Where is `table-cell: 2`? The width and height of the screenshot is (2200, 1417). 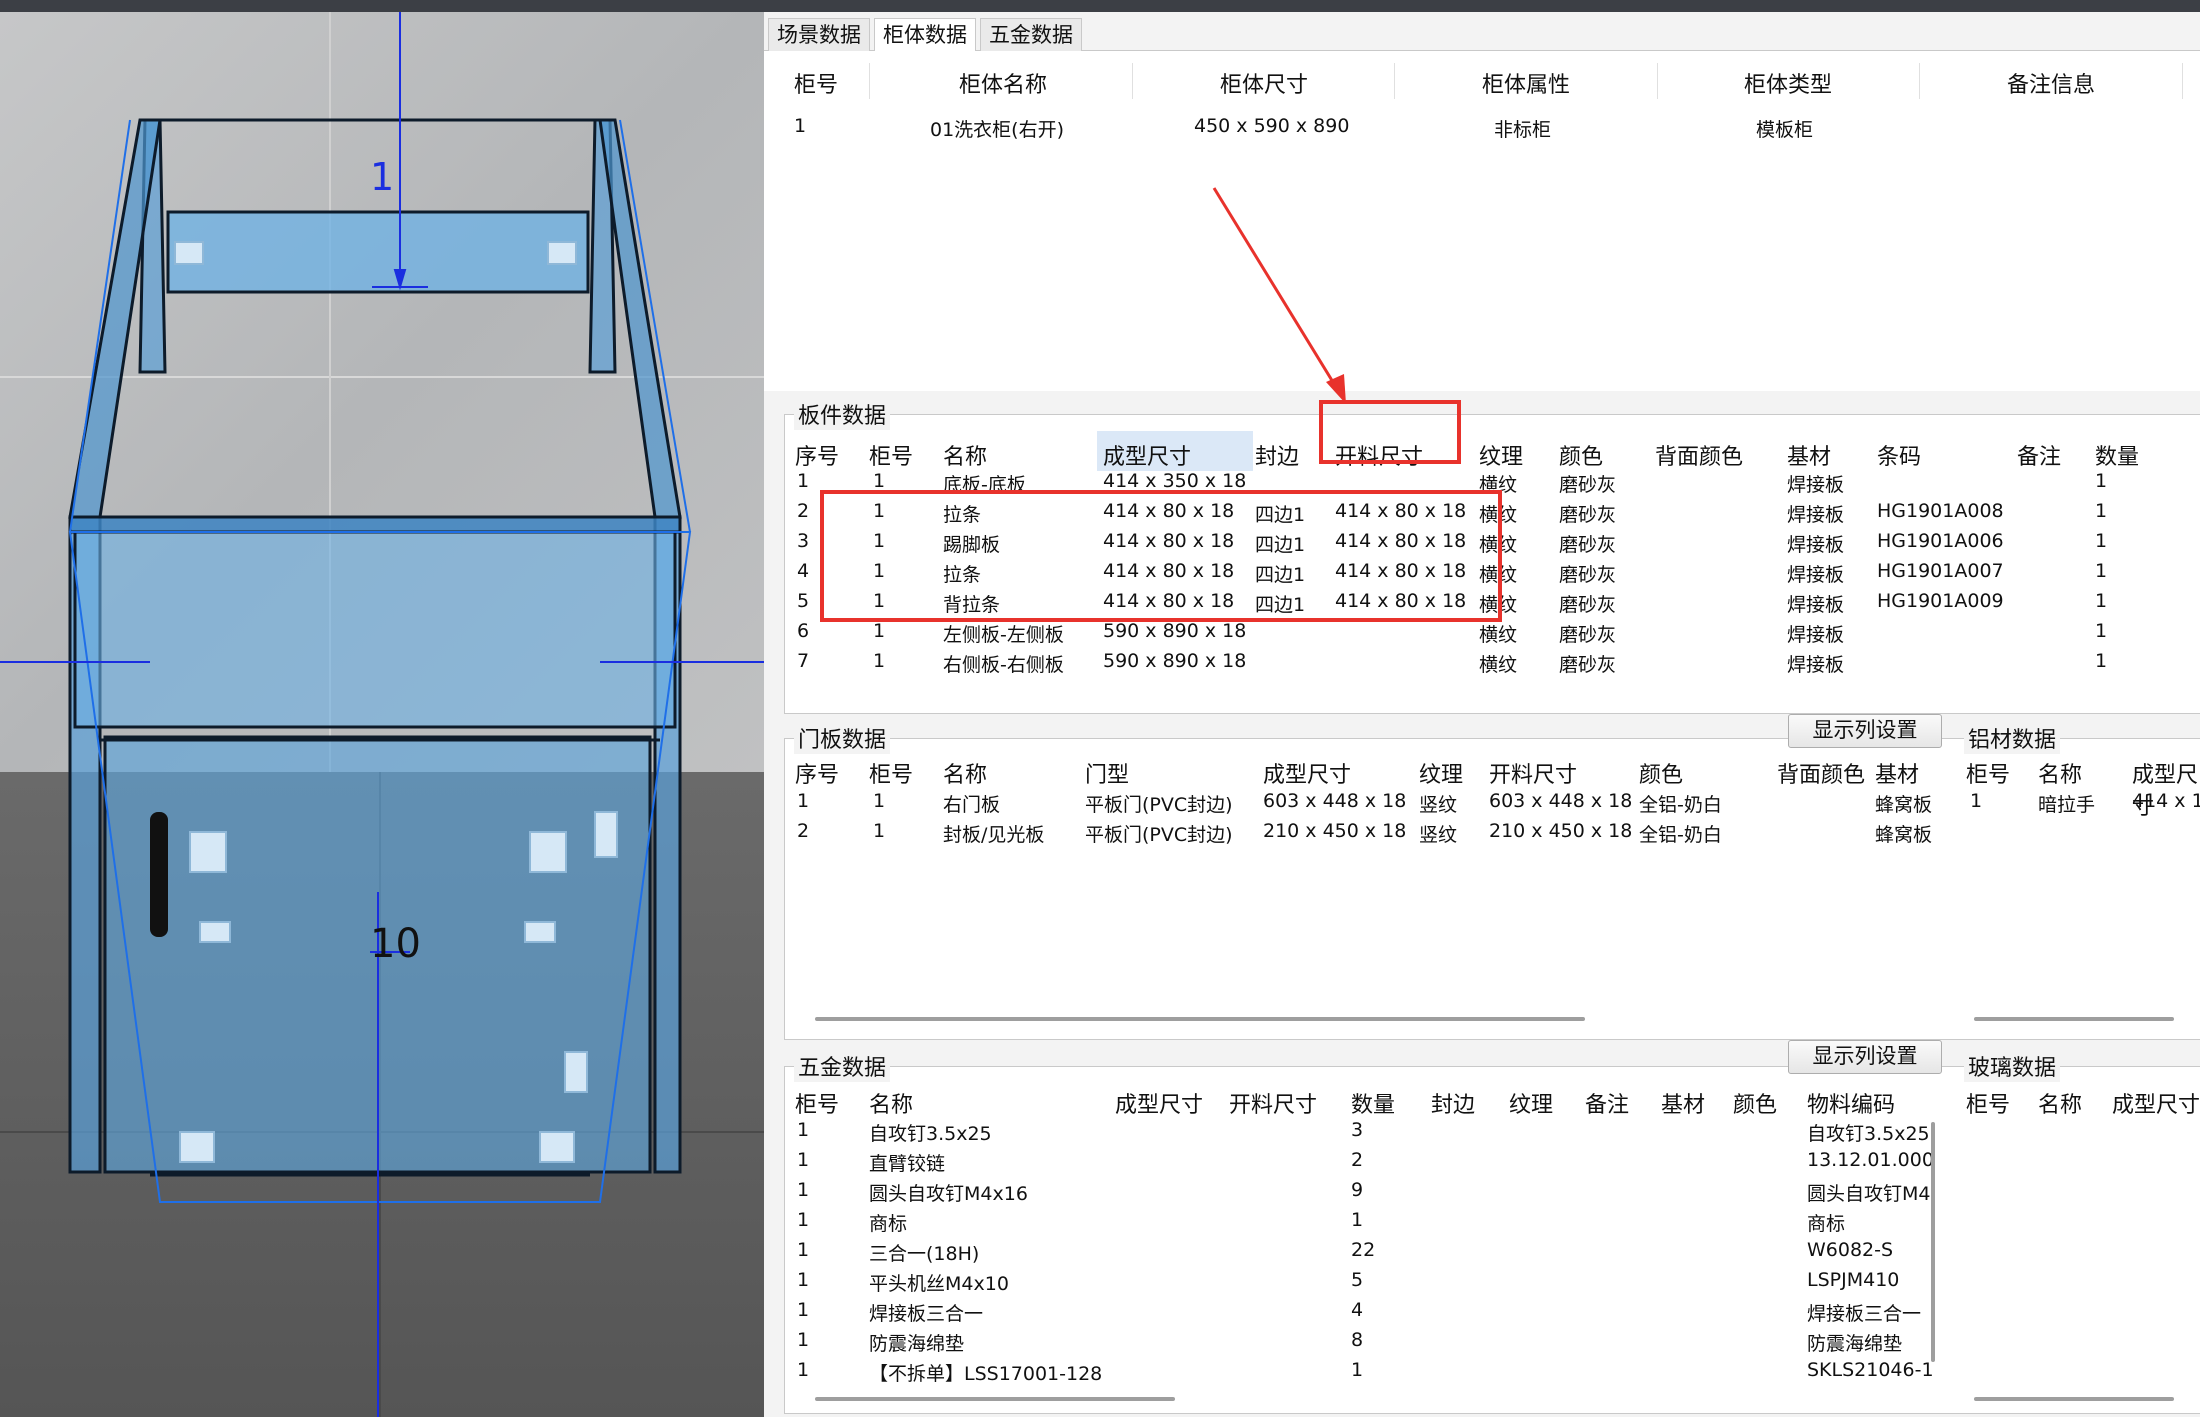 table-cell: 2 is located at coordinates (803, 511).